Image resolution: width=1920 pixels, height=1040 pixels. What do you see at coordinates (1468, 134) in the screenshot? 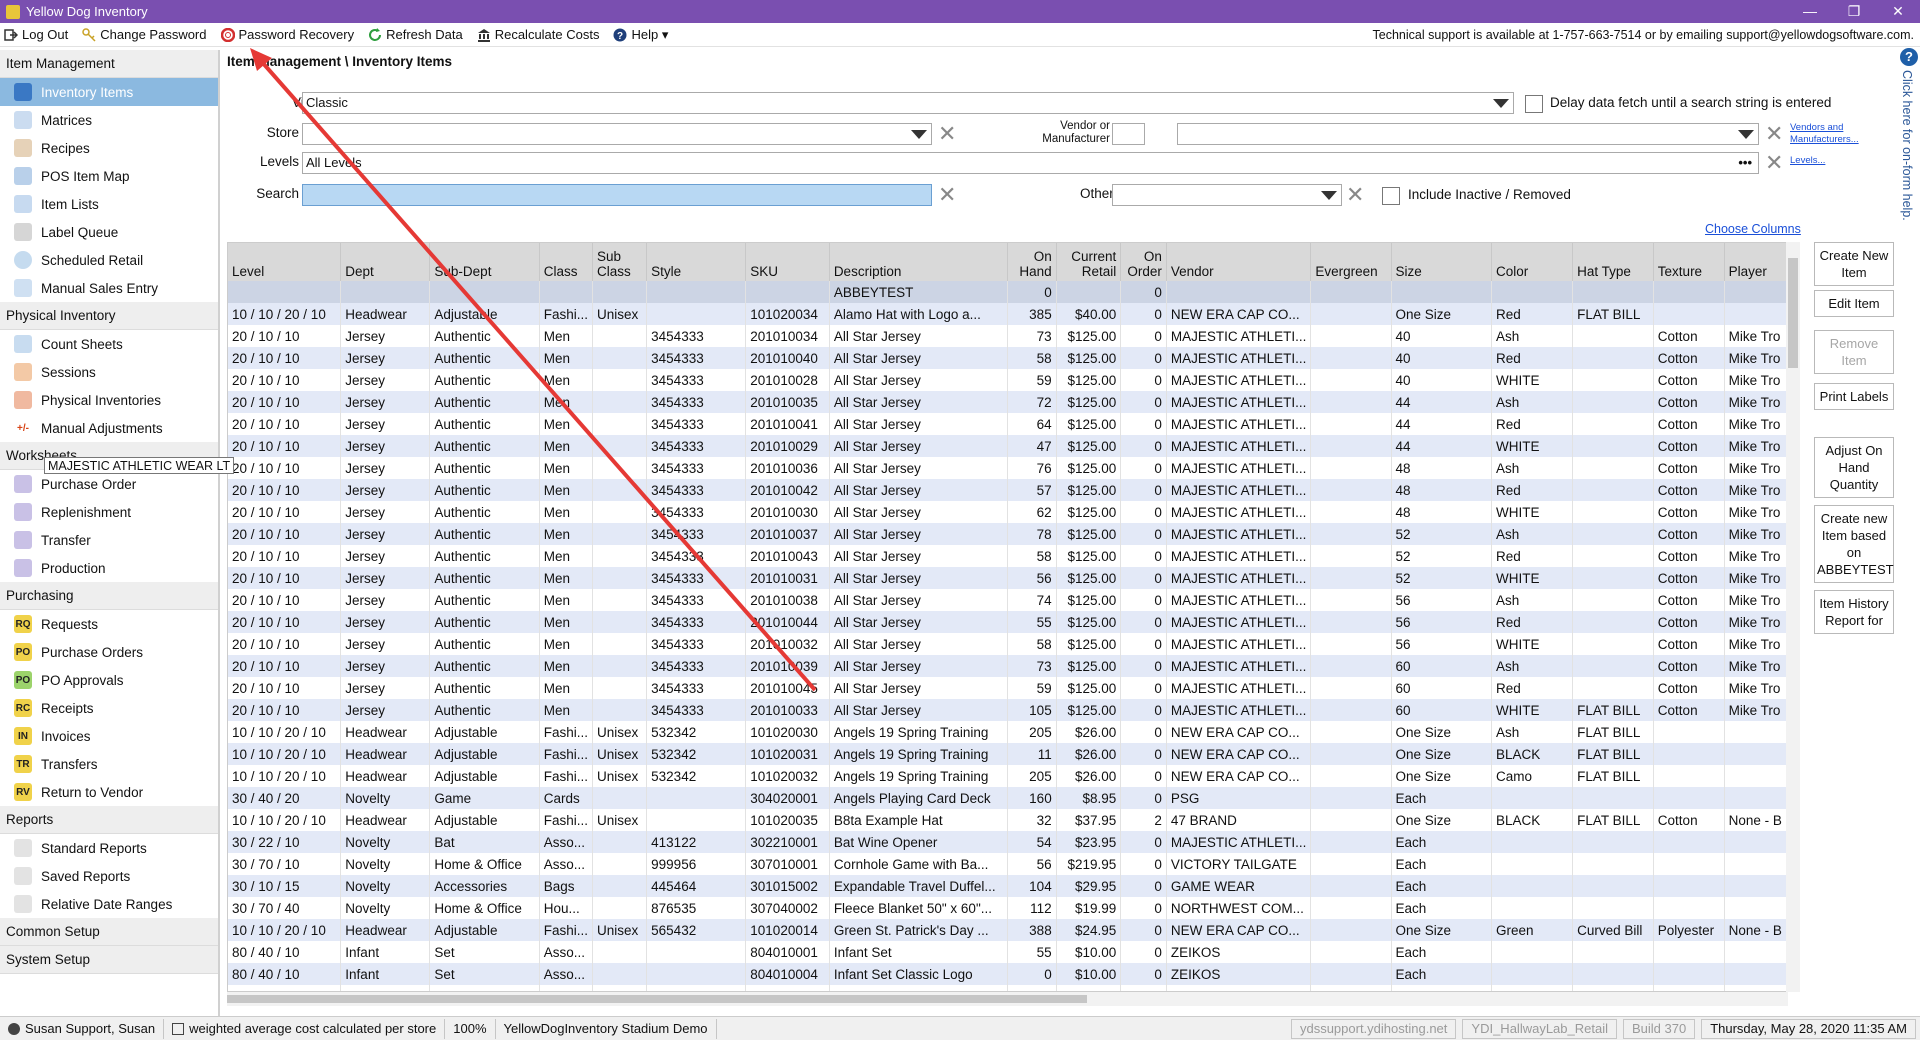
I see `vendor-select` at bounding box center [1468, 134].